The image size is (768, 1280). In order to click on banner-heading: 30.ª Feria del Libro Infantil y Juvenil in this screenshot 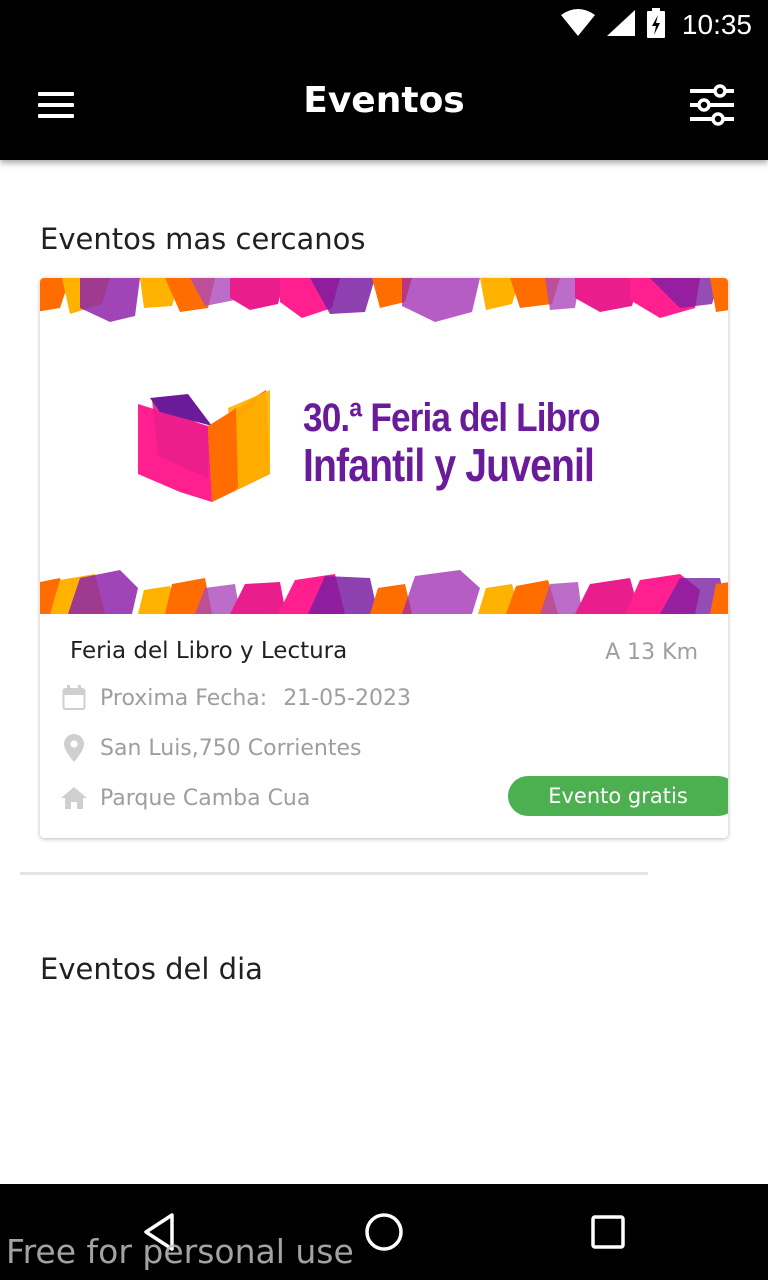, I will do `click(474, 443)`.